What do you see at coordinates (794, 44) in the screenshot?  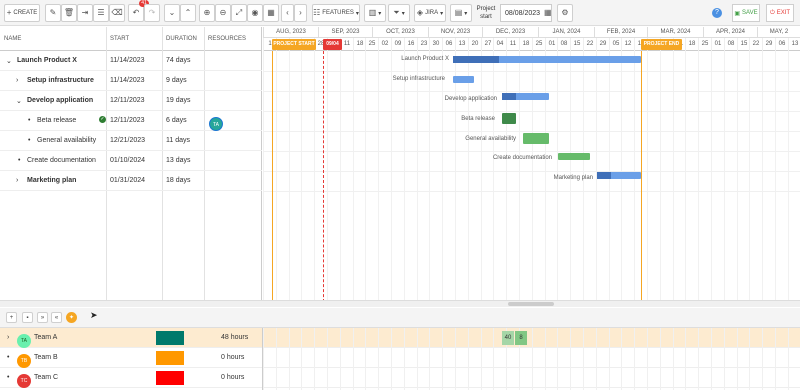 I see `day-header: 13` at bounding box center [794, 44].